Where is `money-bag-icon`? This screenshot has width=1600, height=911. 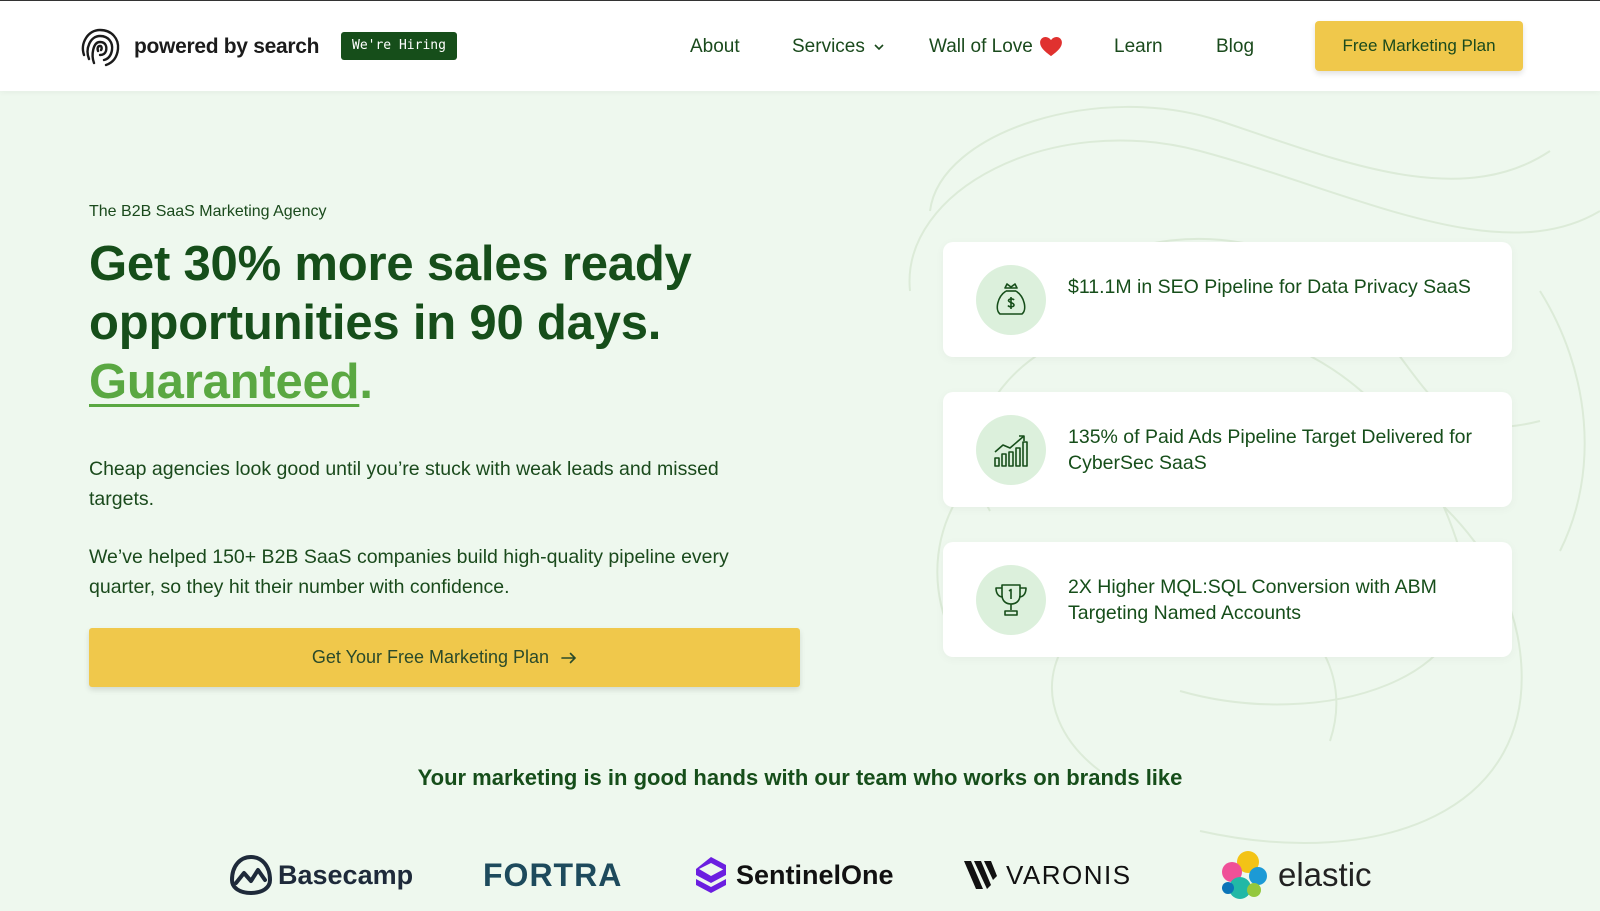
money-bag-icon is located at coordinates (1011, 299).